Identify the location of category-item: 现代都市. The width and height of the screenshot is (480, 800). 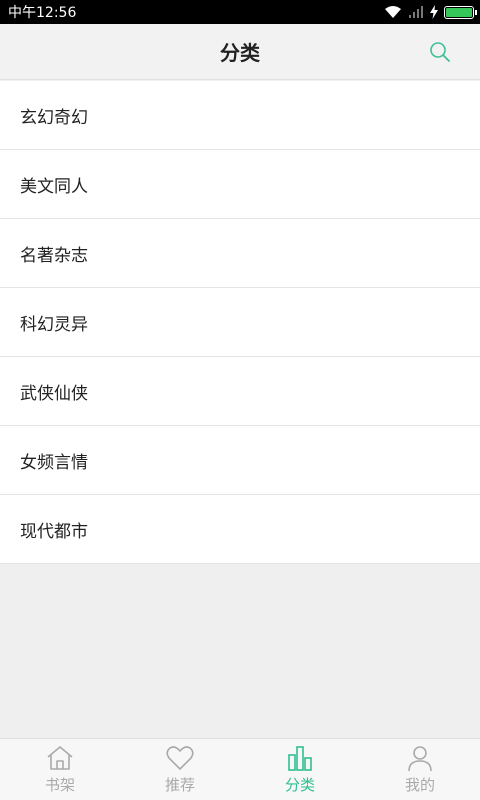
(240, 529).